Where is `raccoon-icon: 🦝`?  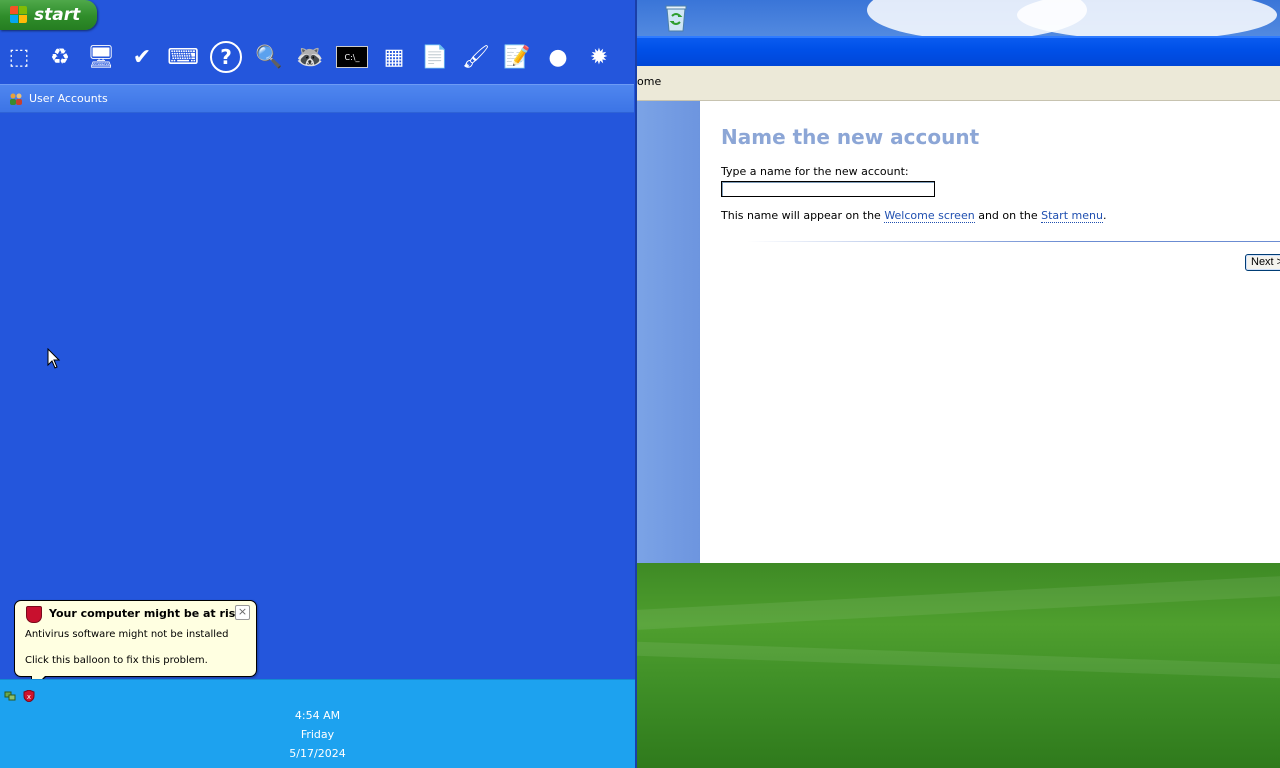
raccoon-icon: 🦝 is located at coordinates (310, 57).